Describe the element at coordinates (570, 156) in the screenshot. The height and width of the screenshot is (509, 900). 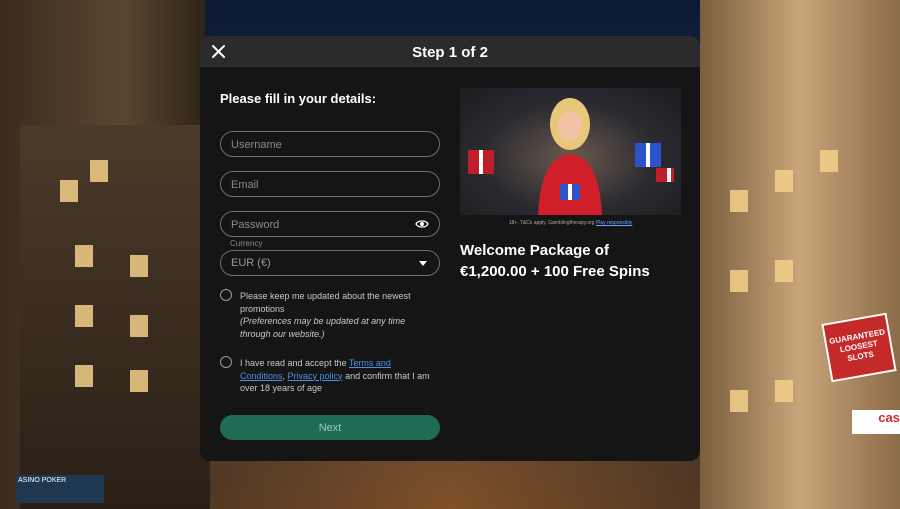
I see `woman-figure` at that location.